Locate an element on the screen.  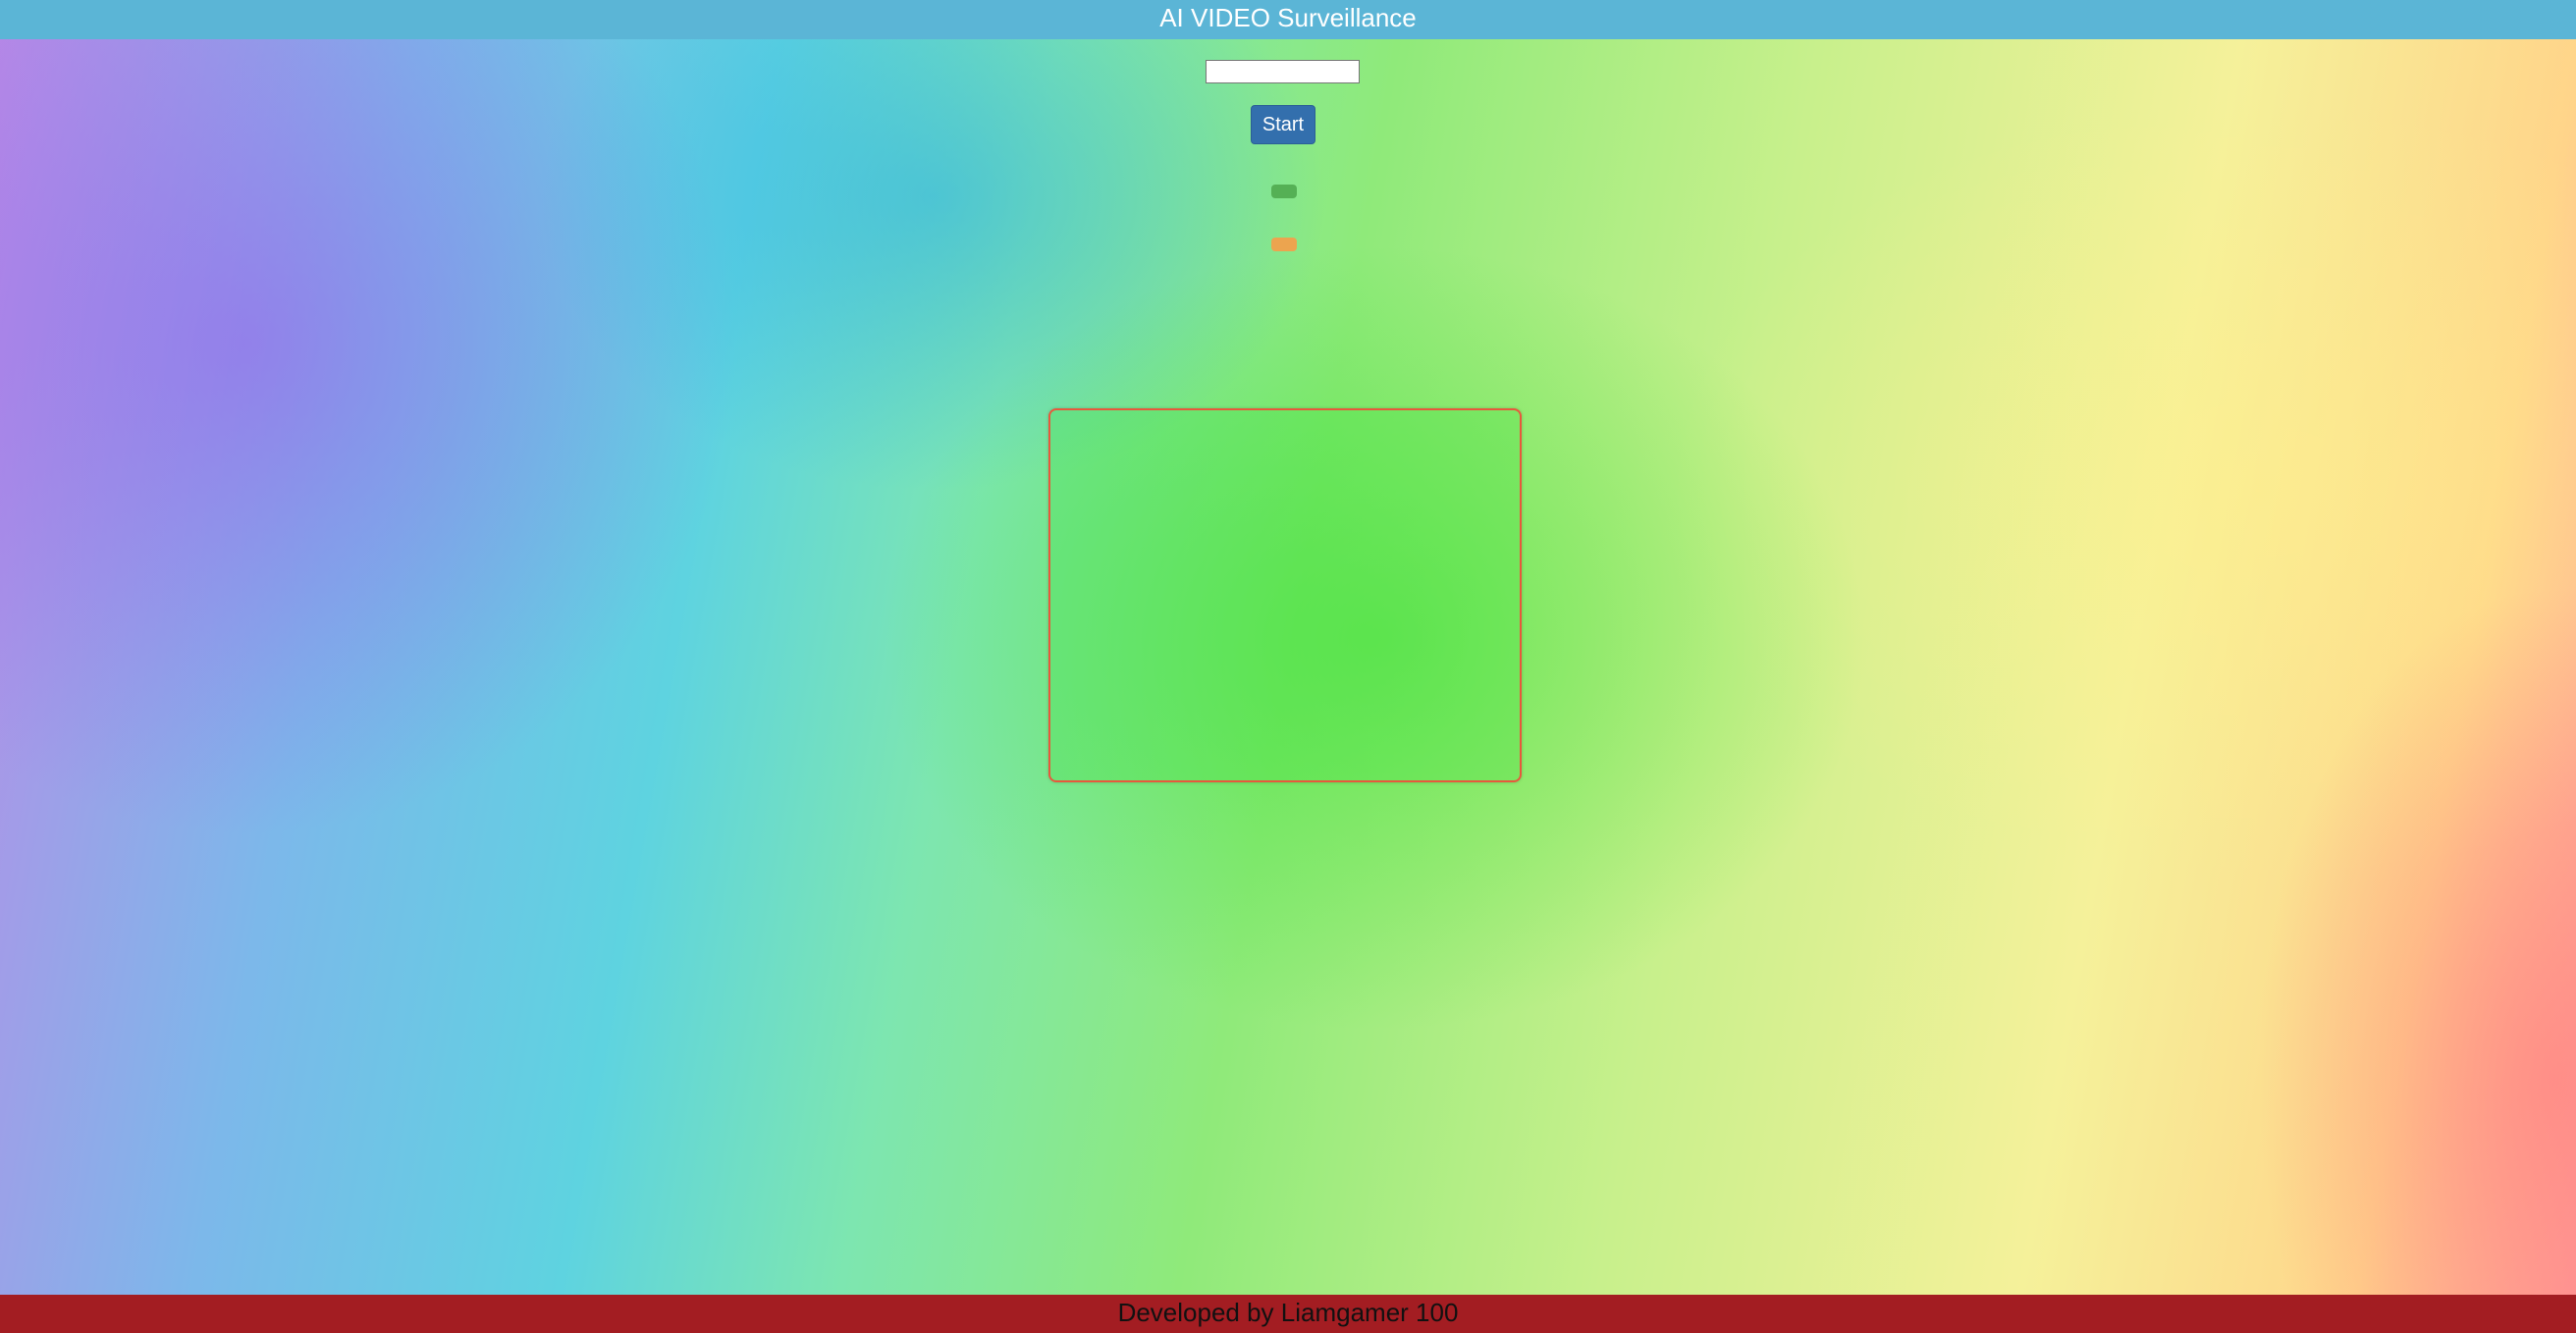
footer-credit: Developed by Liamgamer 100 is located at coordinates (1288, 1312).